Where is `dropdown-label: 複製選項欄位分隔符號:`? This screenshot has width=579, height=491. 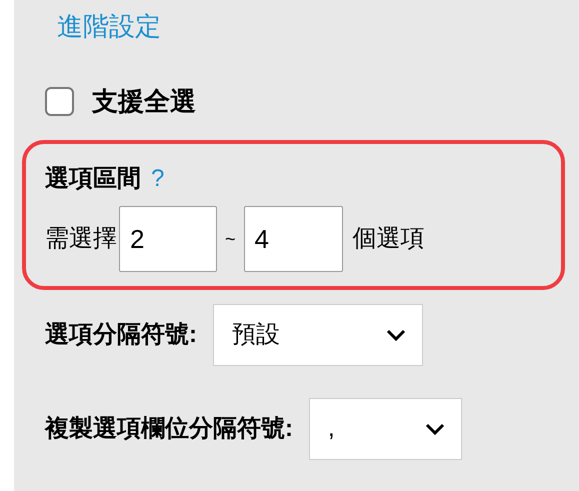
dropdown-label: 複製選項欄位分隔符號: is located at coordinates (169, 429).